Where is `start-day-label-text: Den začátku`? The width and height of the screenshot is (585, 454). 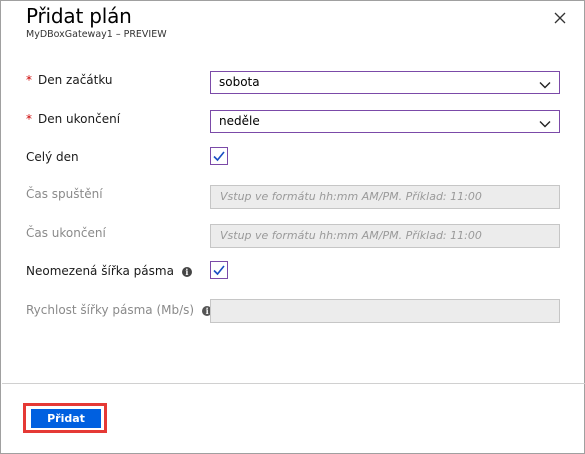 start-day-label-text: Den začátku is located at coordinates (75, 80).